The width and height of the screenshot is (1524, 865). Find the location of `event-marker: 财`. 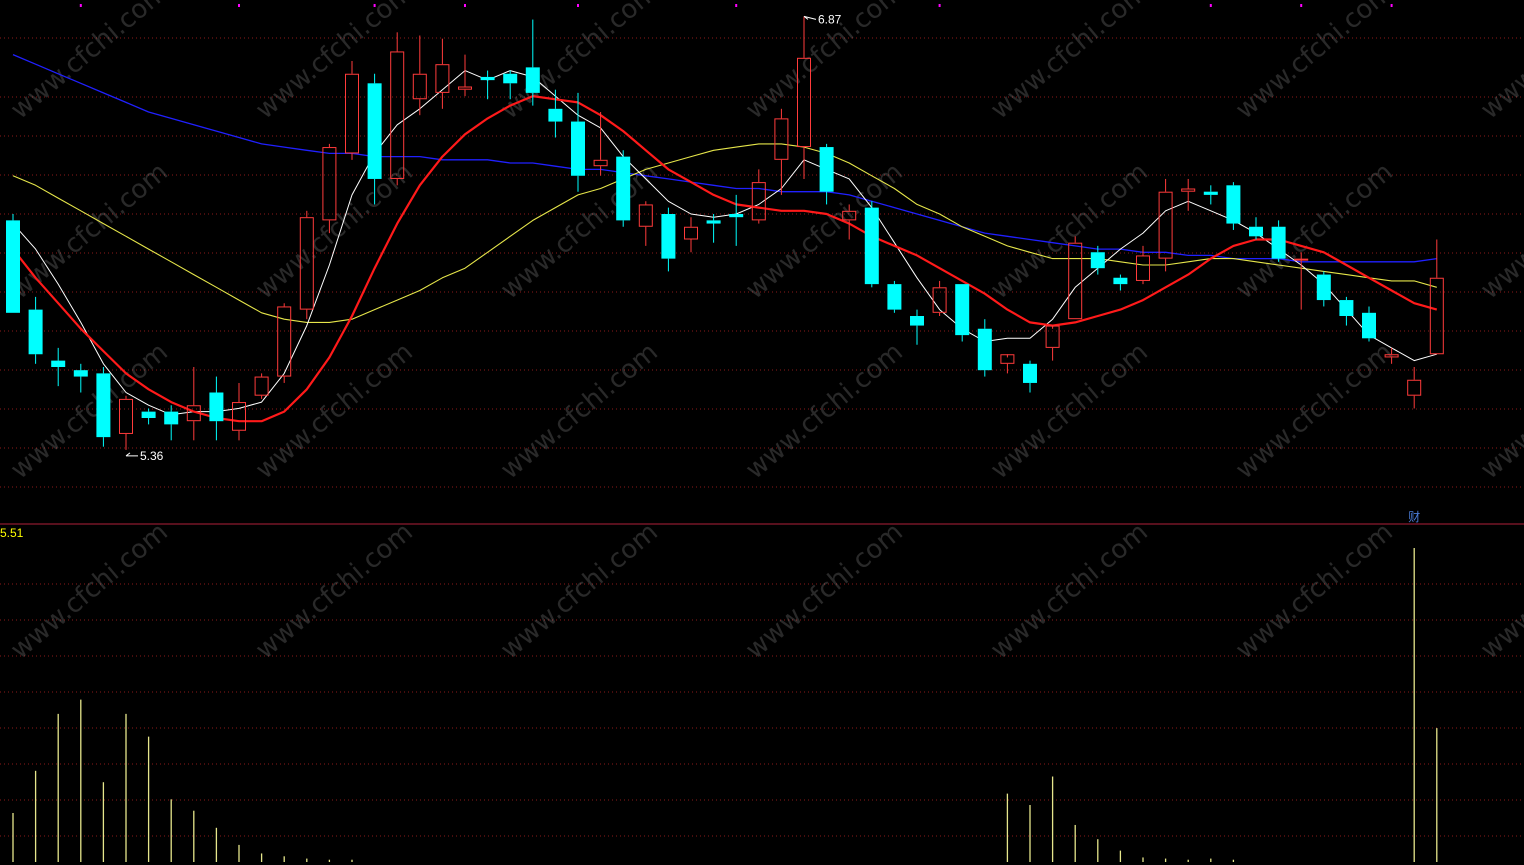

event-marker: 财 is located at coordinates (1414, 517).